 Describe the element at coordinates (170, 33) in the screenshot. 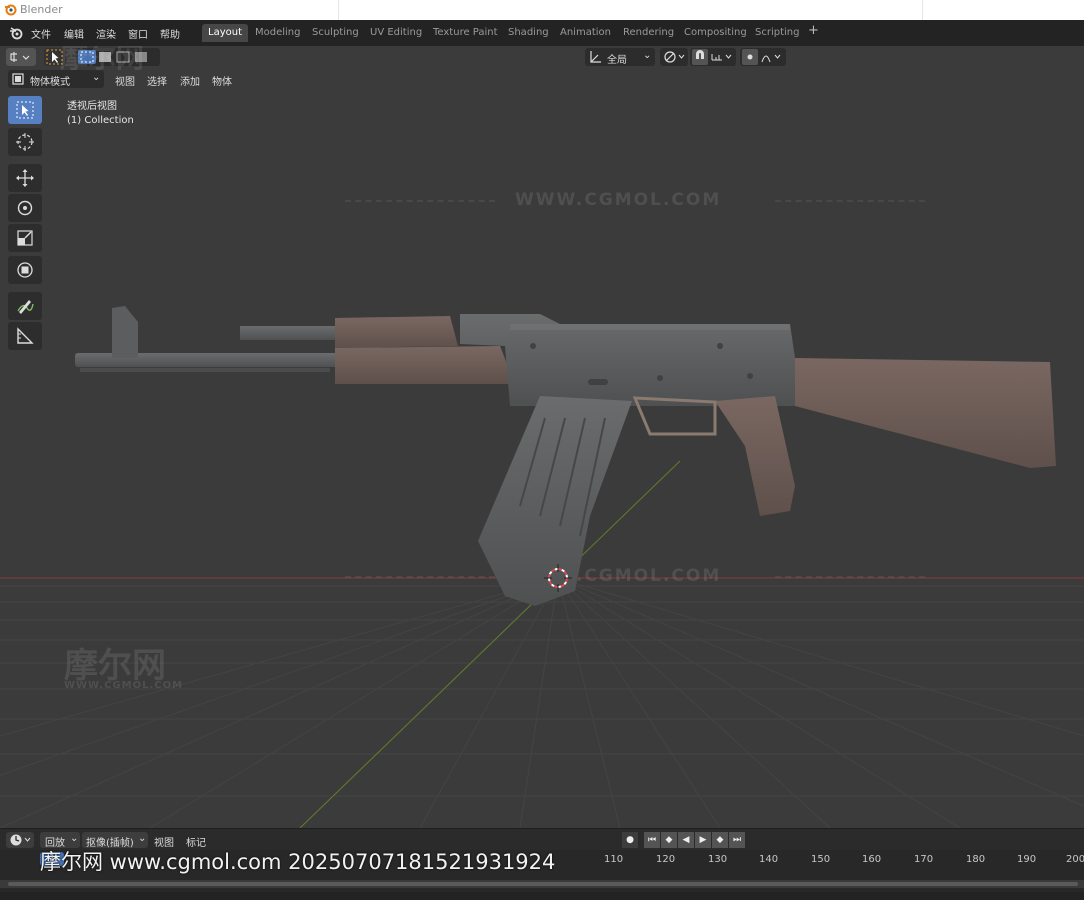

I see `menu-help: 帮助` at that location.